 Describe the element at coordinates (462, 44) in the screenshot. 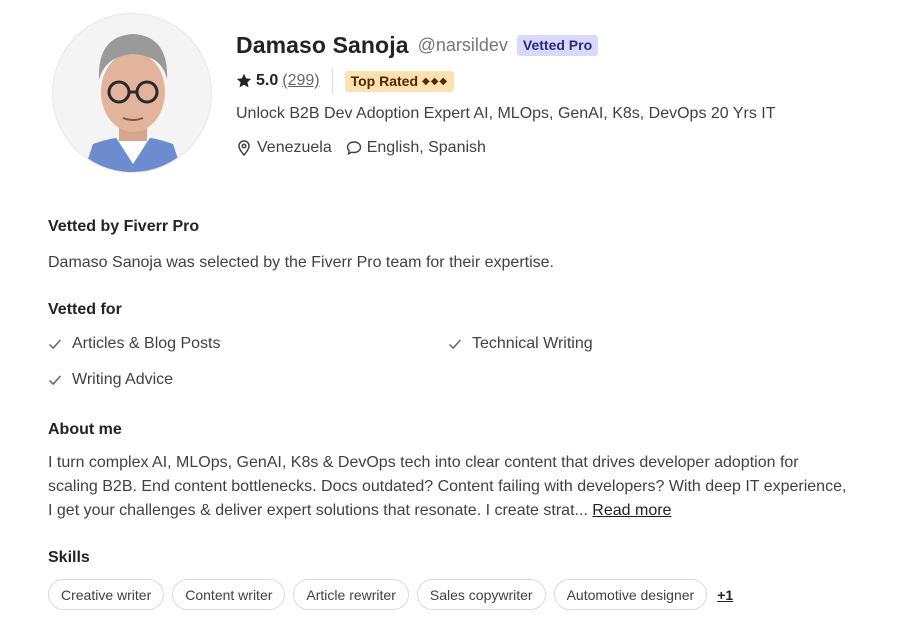

I see `seller-handle: @narsildev` at that location.